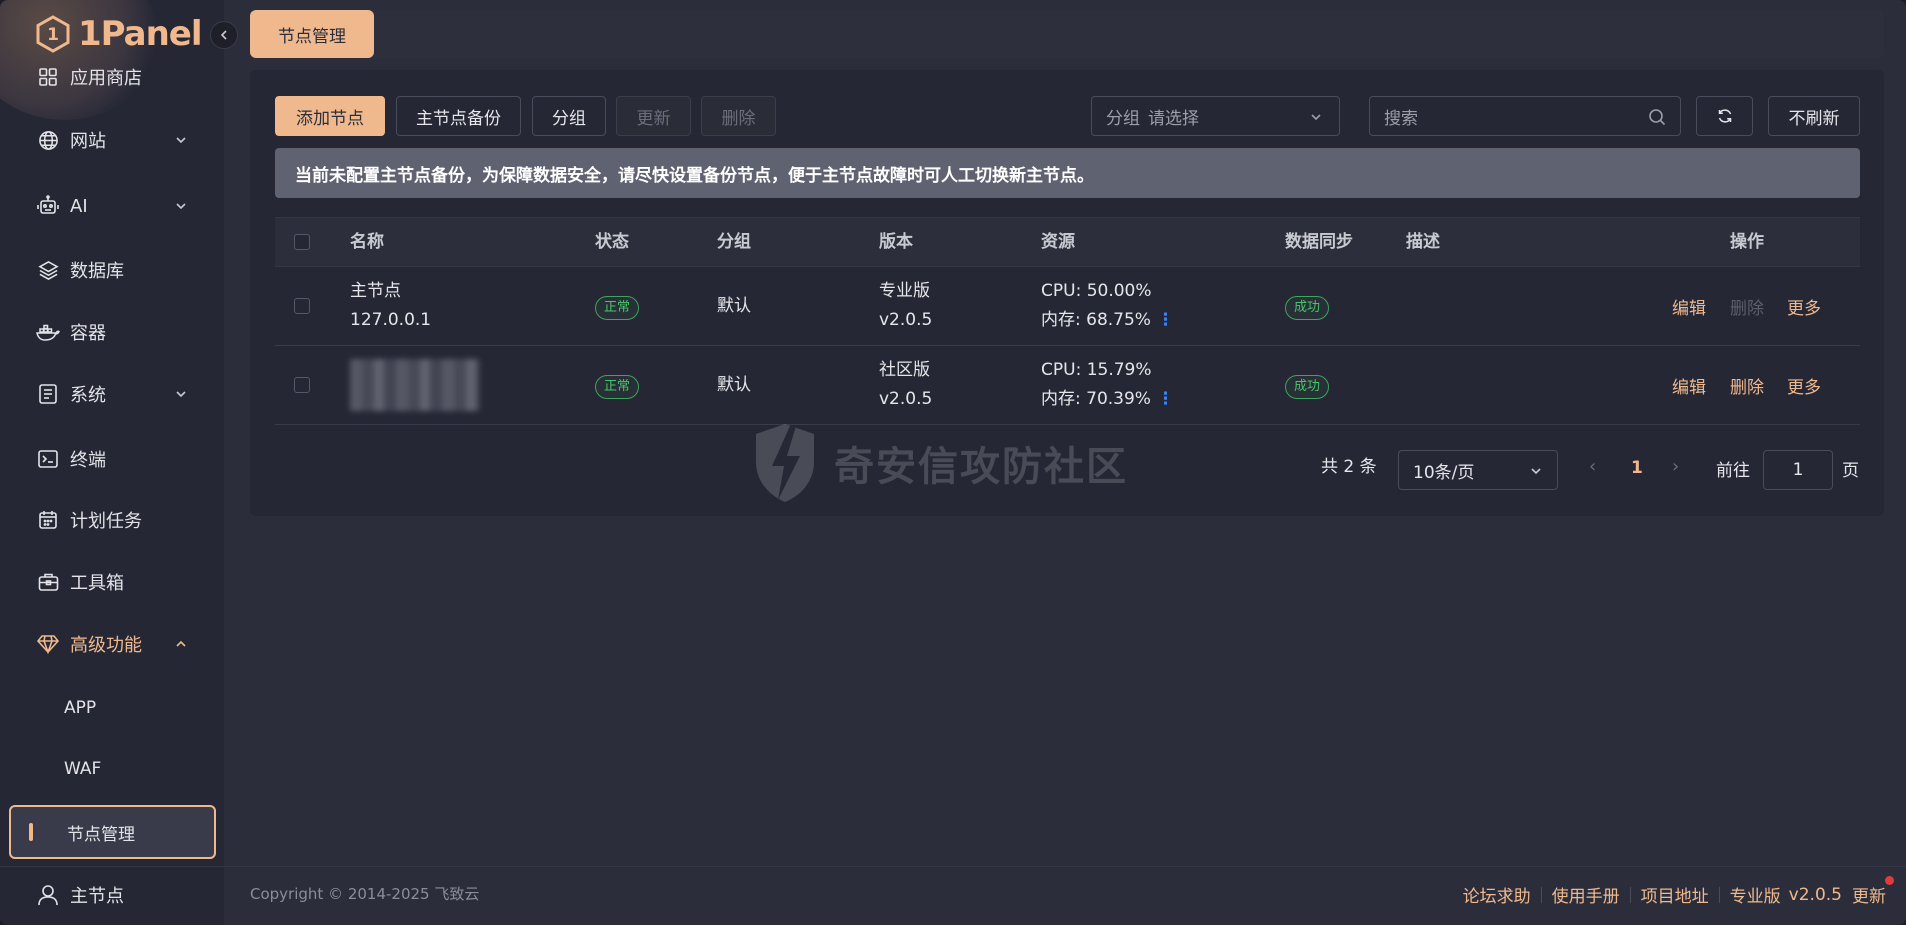 This screenshot has height=925, width=1906. What do you see at coordinates (738, 116) in the screenshot?
I see `delete-button: 删除` at bounding box center [738, 116].